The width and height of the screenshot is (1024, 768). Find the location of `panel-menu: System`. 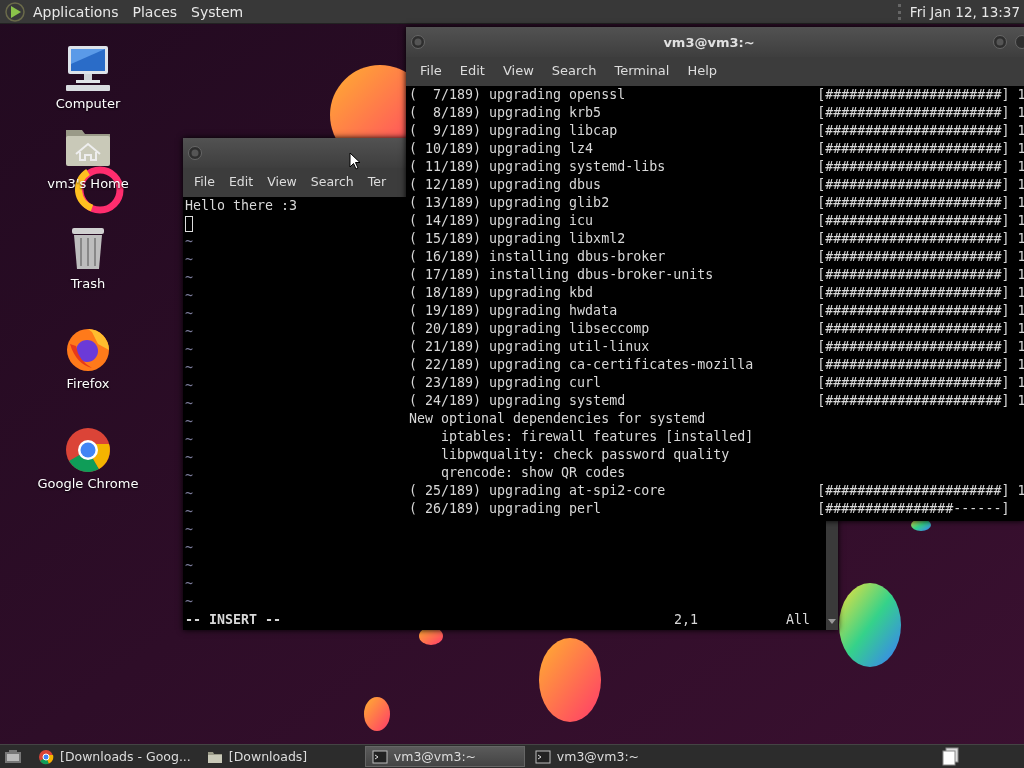

panel-menu: System is located at coordinates (217, 11).